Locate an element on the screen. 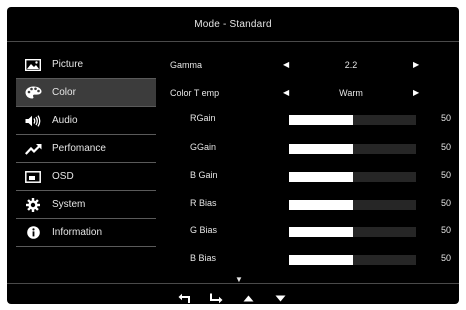 The width and height of the screenshot is (466, 310). sidebar-item-information: Information is located at coordinates (86, 233).